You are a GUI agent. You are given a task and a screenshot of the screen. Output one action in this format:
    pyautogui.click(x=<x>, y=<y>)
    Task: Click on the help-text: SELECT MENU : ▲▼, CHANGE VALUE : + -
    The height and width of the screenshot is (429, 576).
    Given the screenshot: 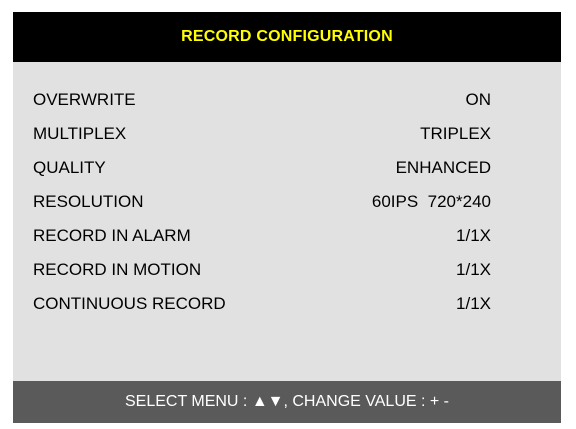 What is the action you would take?
    pyautogui.click(x=287, y=401)
    